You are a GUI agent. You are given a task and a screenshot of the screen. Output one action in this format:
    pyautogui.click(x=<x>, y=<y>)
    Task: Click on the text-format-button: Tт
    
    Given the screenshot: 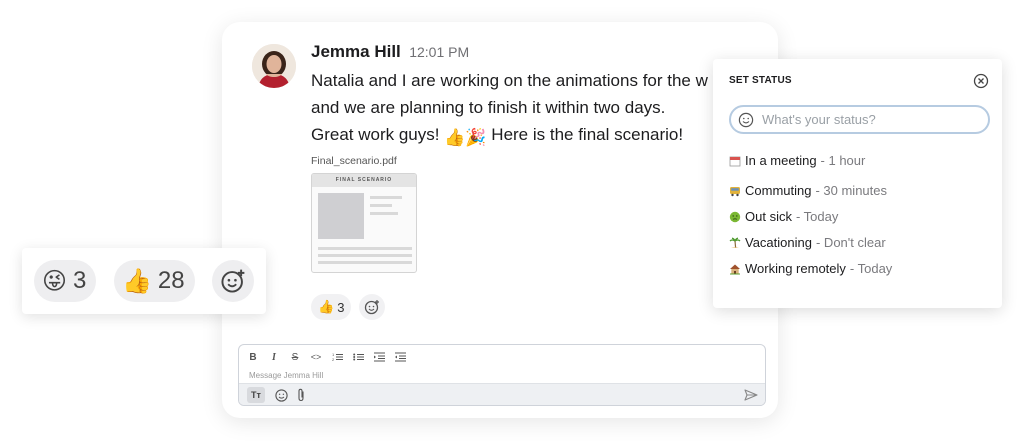 What is the action you would take?
    pyautogui.click(x=256, y=395)
    